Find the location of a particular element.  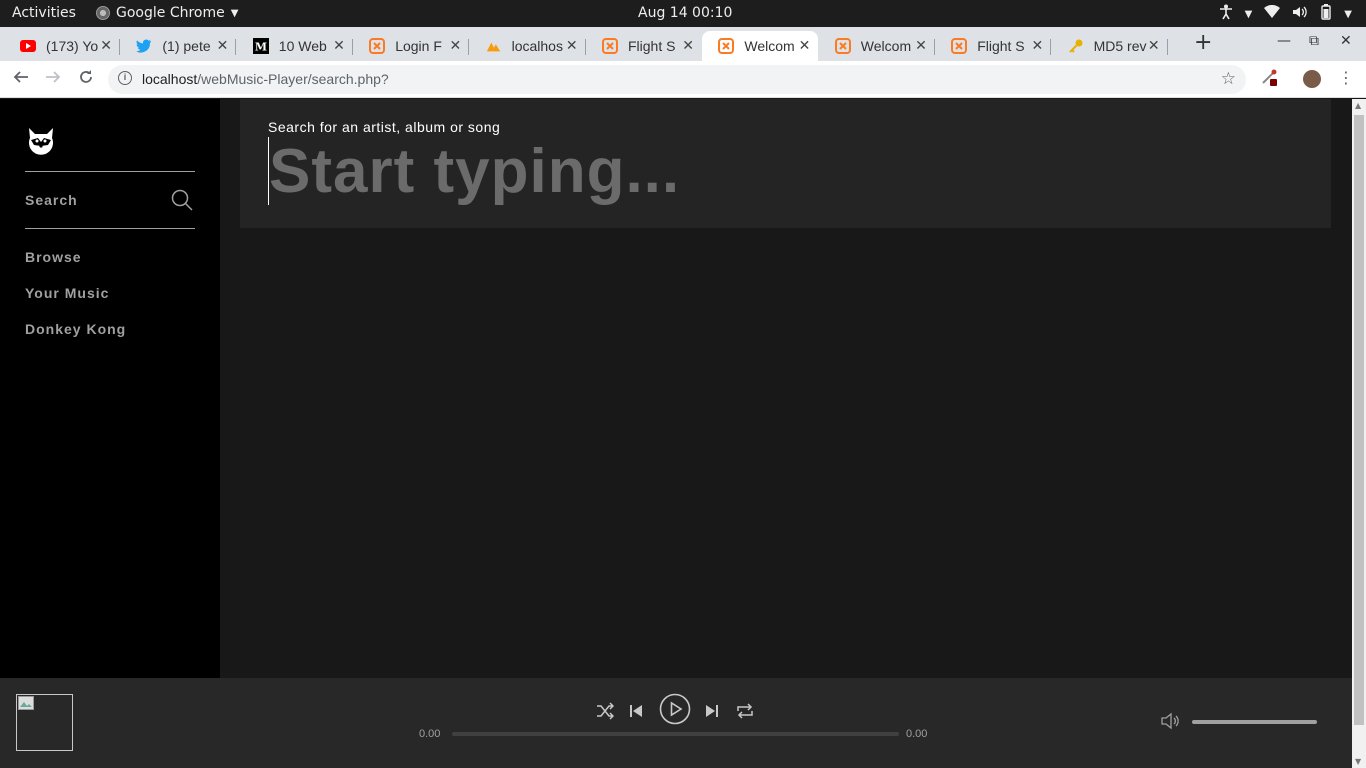

key-icon is located at coordinates (1076, 46).